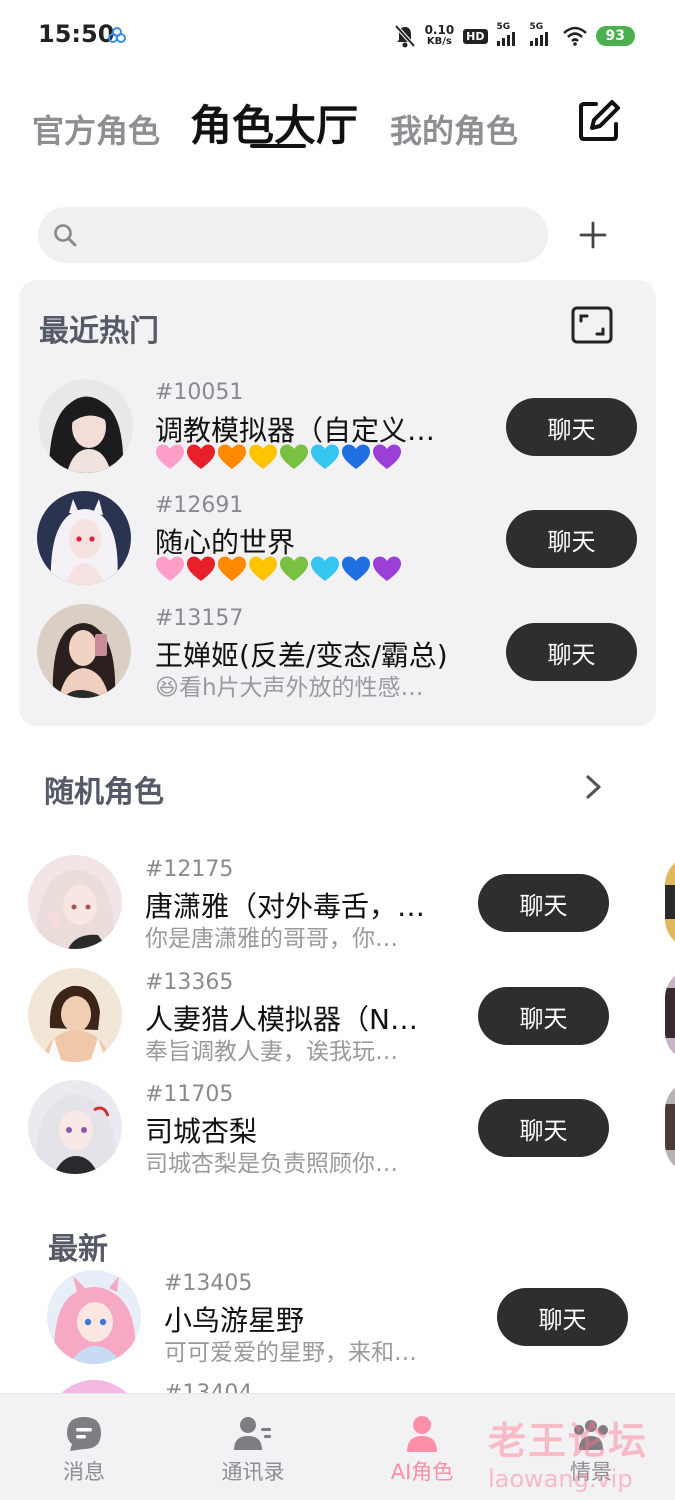 The width and height of the screenshot is (675, 1500). Describe the element at coordinates (252, 1433) in the screenshot. I see `contacts-icon` at that location.